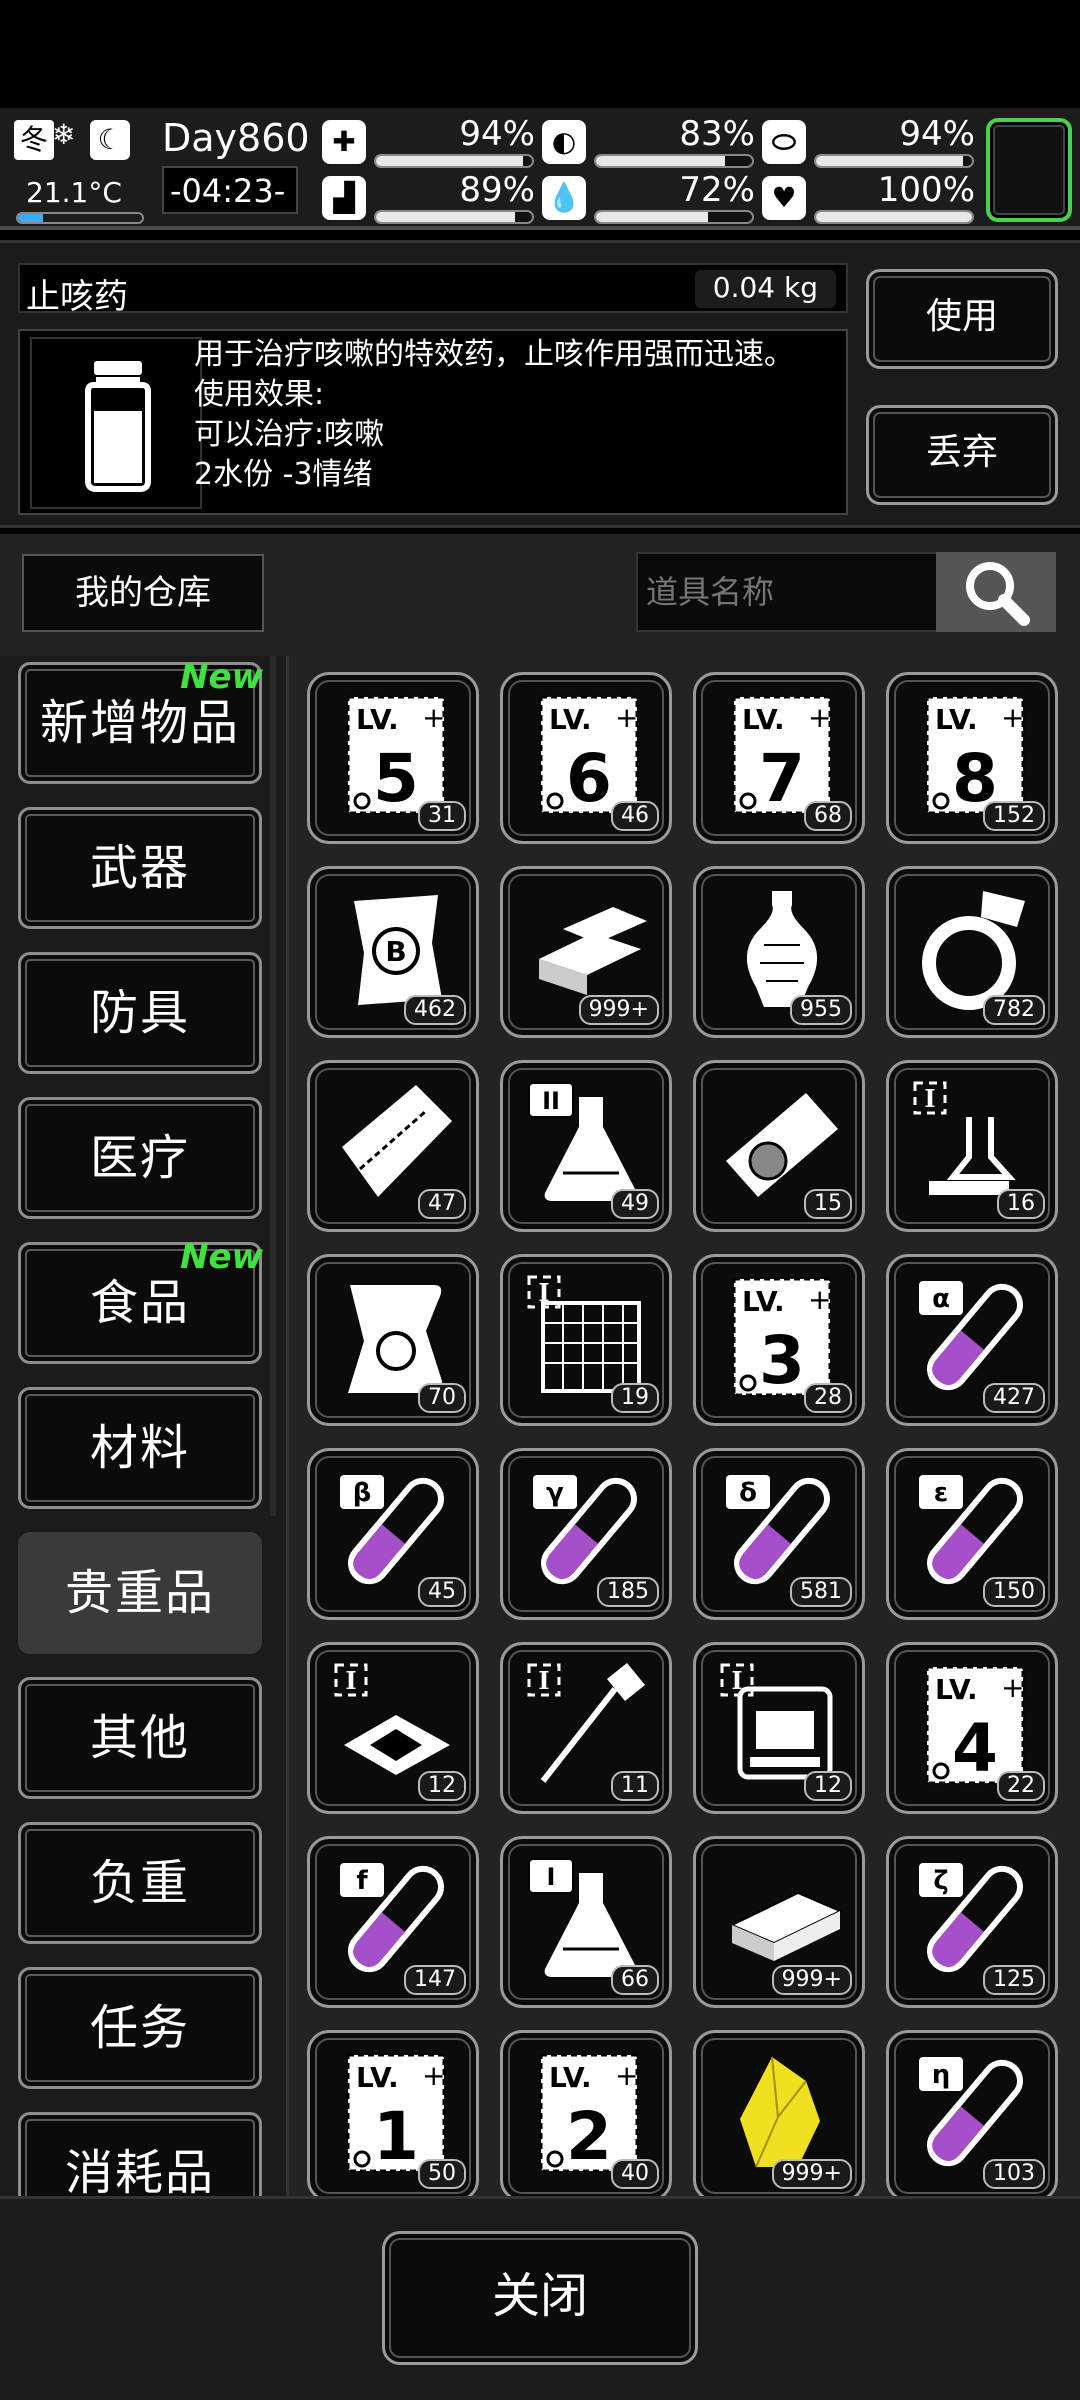 The image size is (1080, 2400). I want to click on item-count: 125, so click(1014, 1980).